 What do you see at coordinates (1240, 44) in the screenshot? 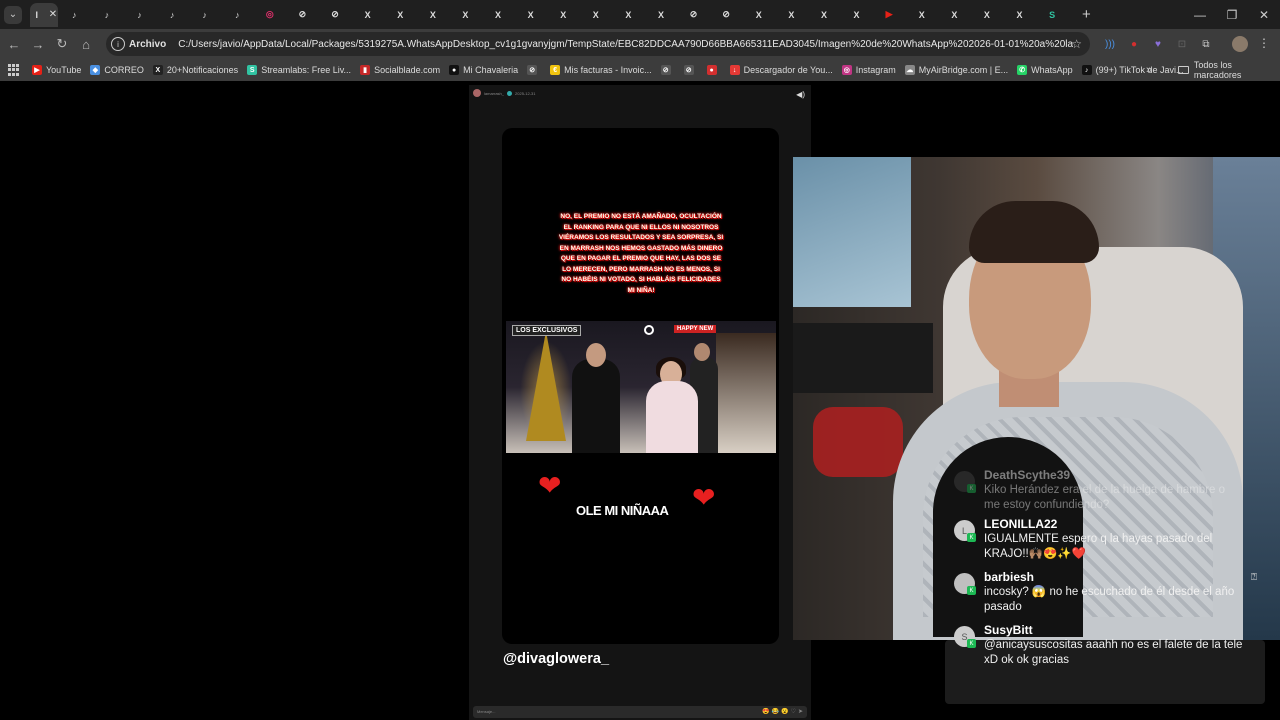
I see `profile-avatar` at bounding box center [1240, 44].